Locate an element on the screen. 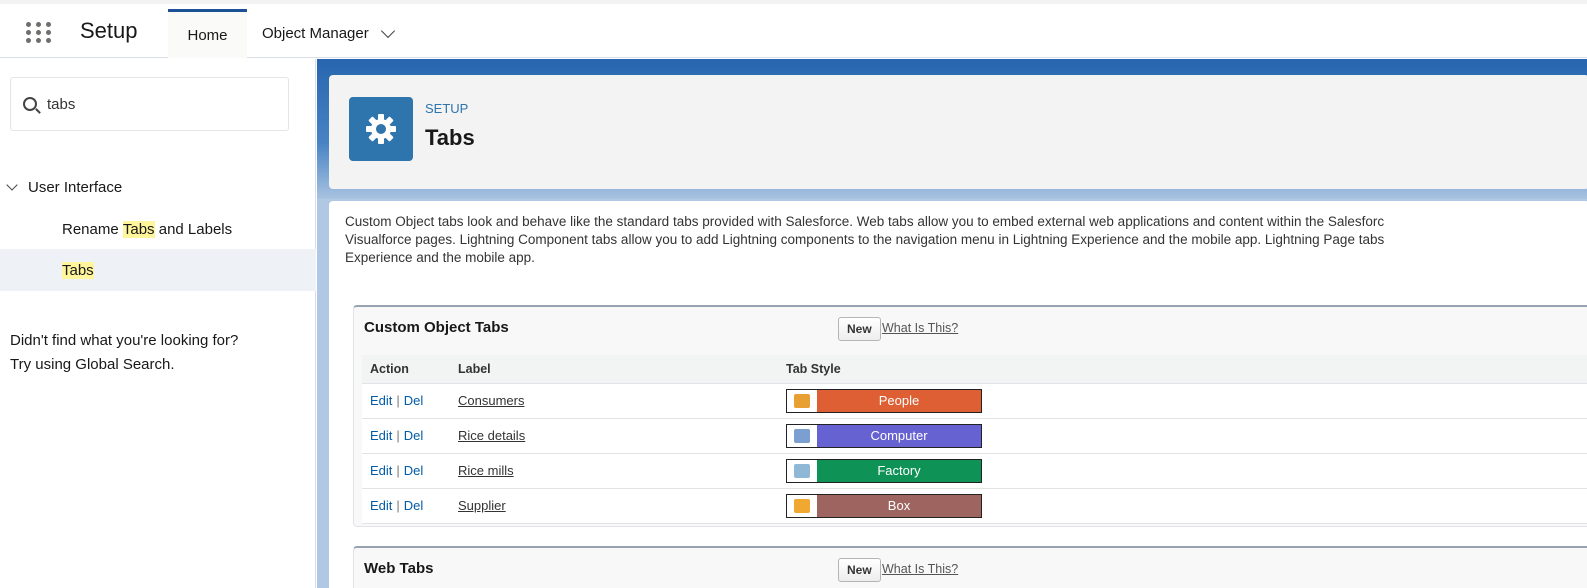 Image resolution: width=1587 pixels, height=588 pixels. factory-icon is located at coordinates (802, 470).